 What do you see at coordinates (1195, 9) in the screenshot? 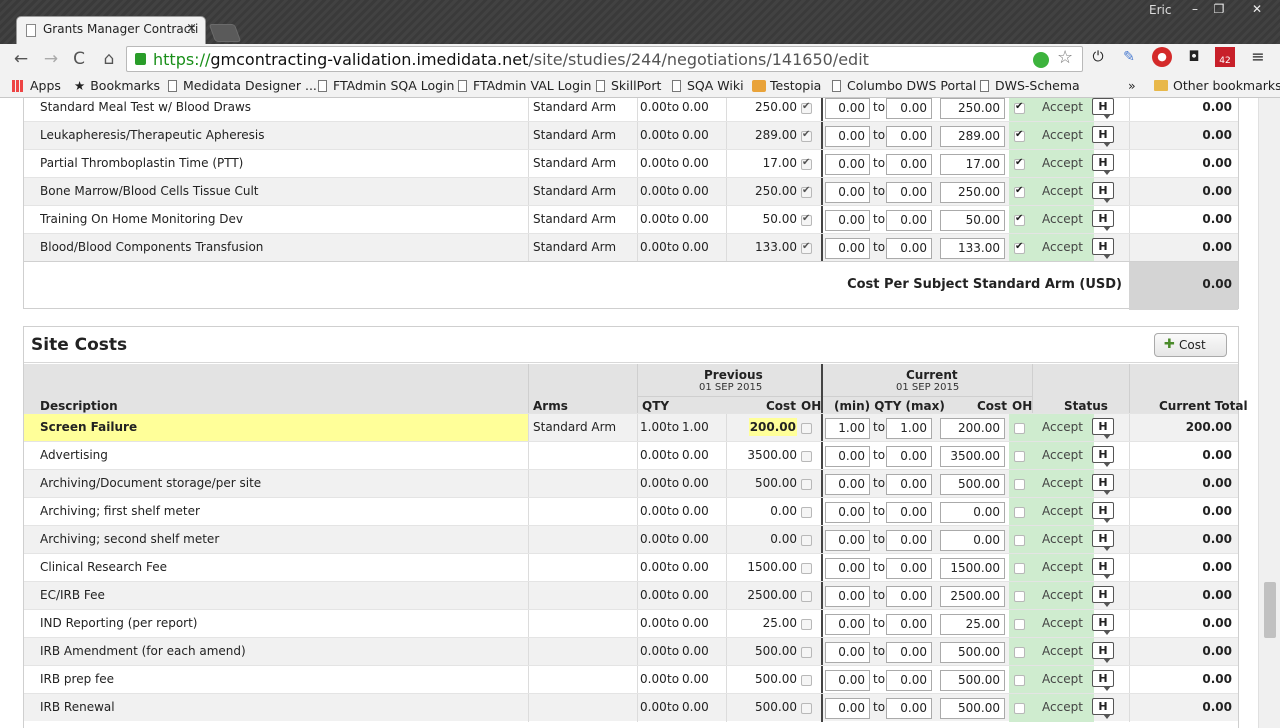
I see `minimize-icon: –` at bounding box center [1195, 9].